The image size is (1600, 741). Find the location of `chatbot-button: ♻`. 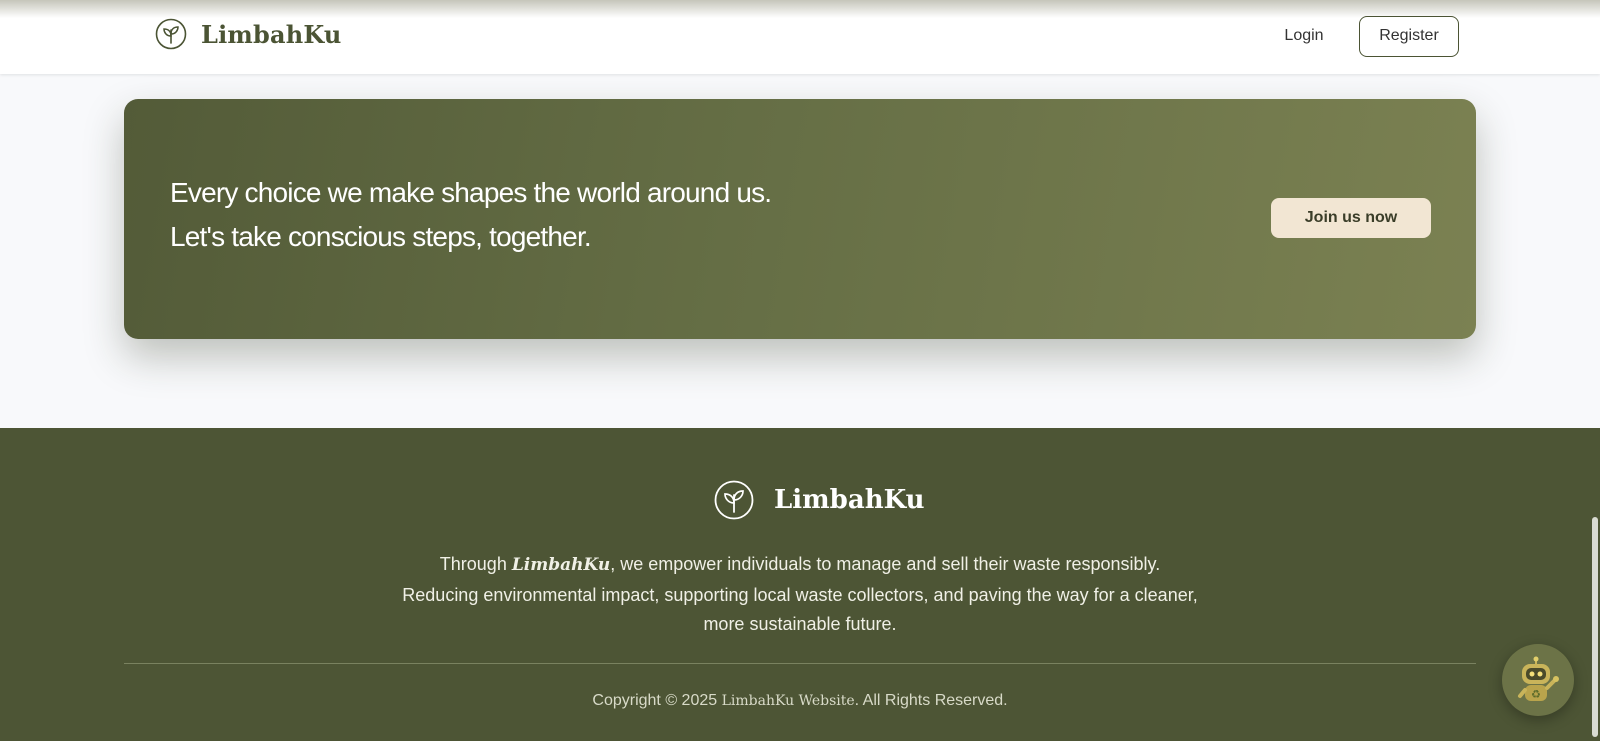

chatbot-button: ♻ is located at coordinates (1538, 680).